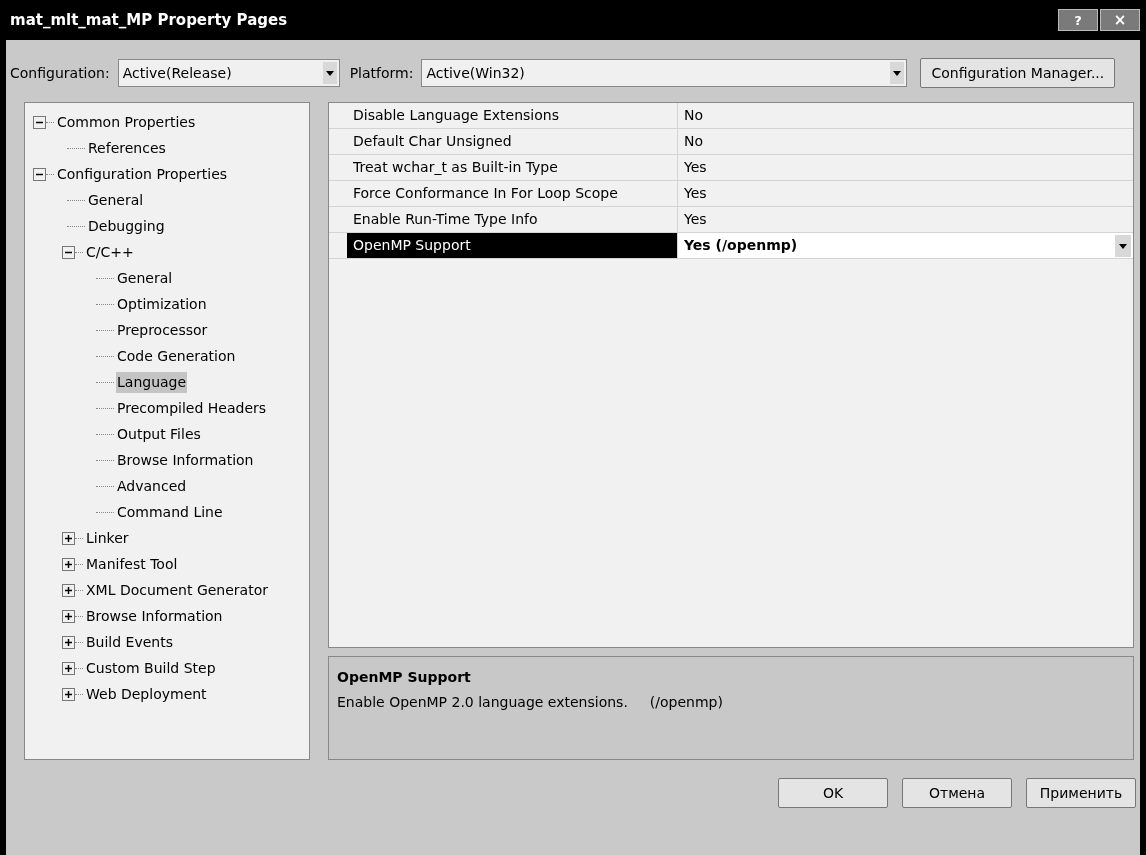  What do you see at coordinates (512, 115) in the screenshot?
I see `property-name: Disable Language Extensions` at bounding box center [512, 115].